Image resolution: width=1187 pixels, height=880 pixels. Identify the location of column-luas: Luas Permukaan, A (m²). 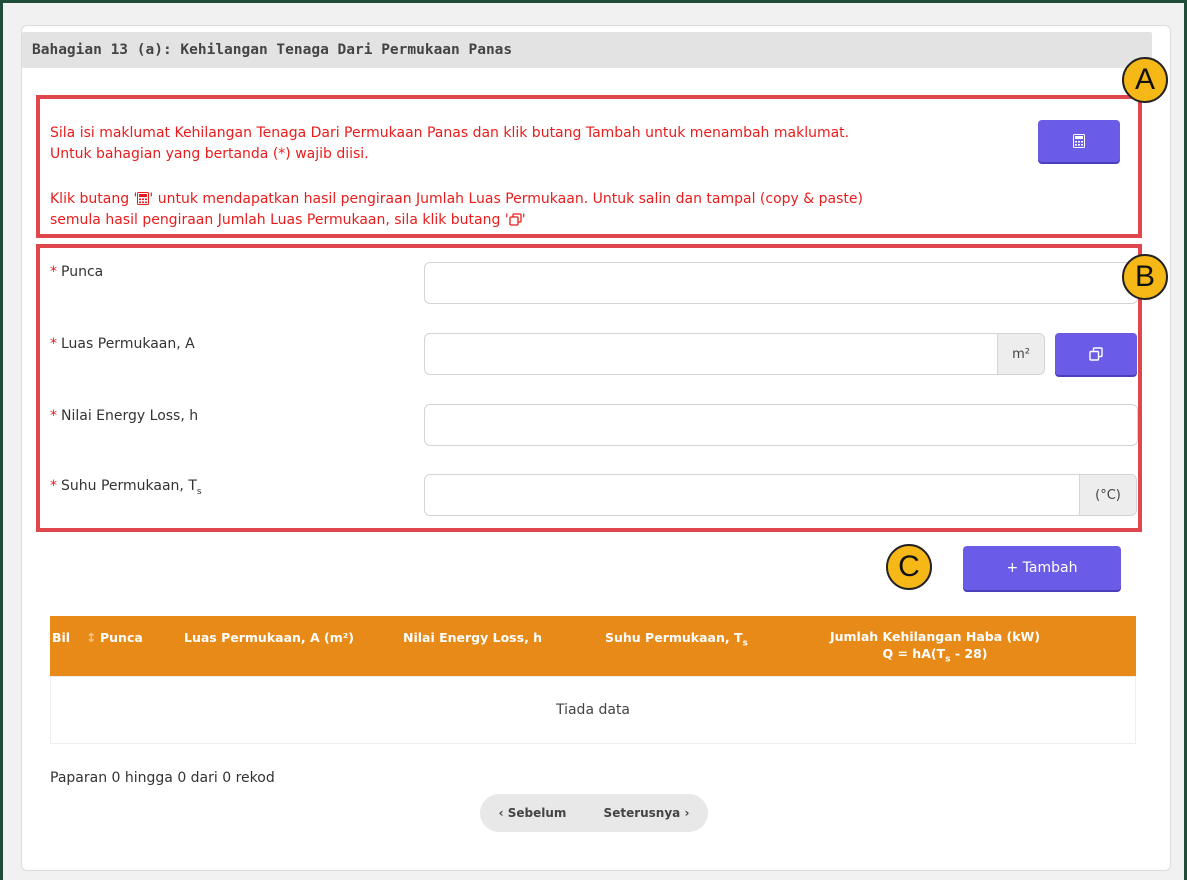
(269, 637).